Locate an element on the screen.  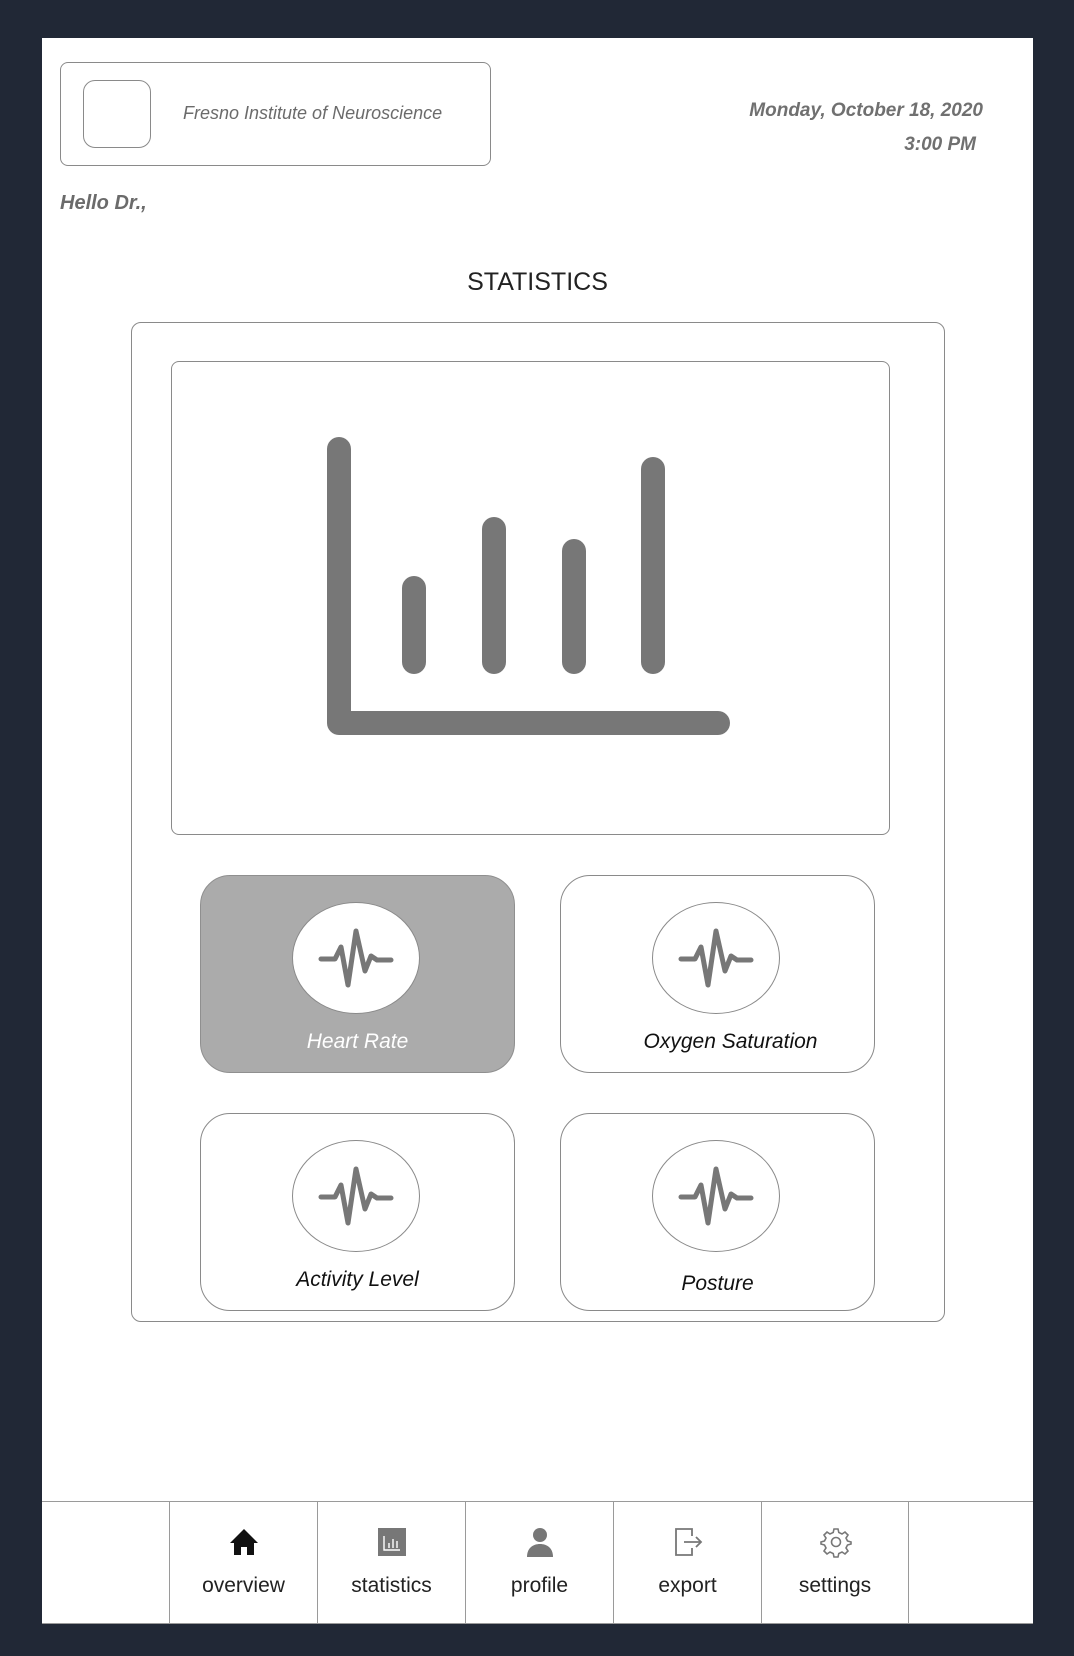
logo-placeholder is located at coordinates (117, 114).